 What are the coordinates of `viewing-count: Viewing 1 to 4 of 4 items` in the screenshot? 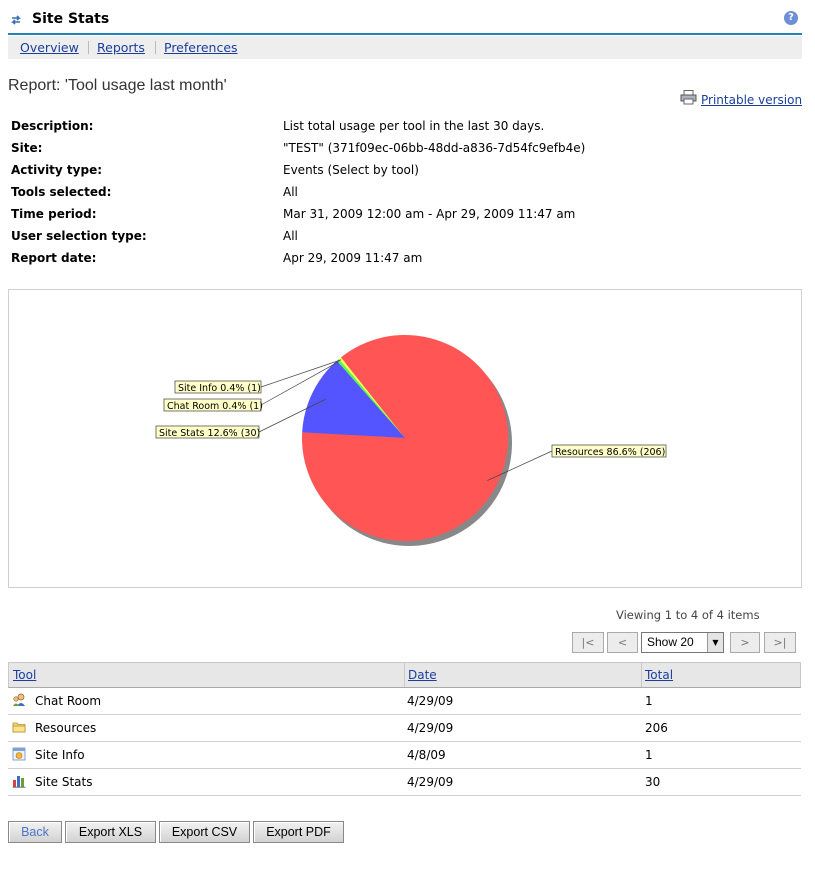 It's located at (688, 615).